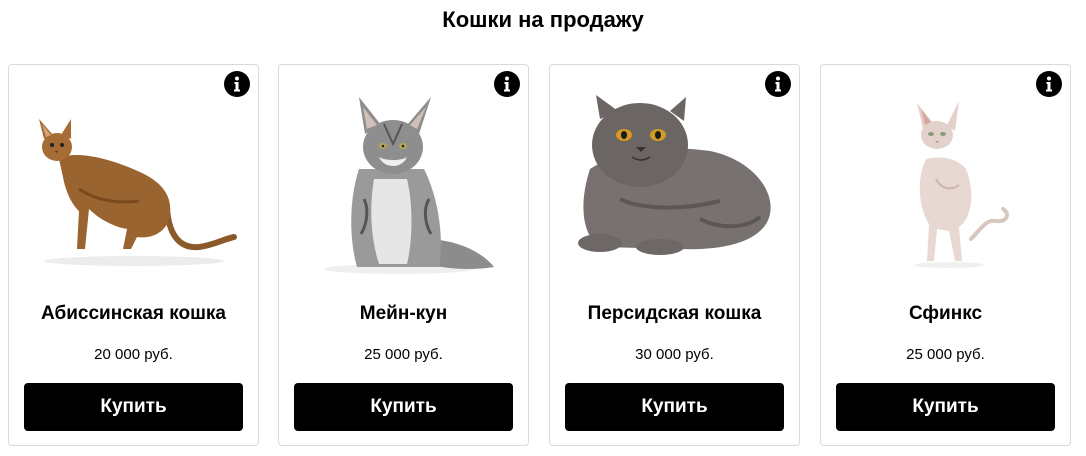  Describe the element at coordinates (675, 184) in the screenshot. I see `persian-cat-photo` at that location.